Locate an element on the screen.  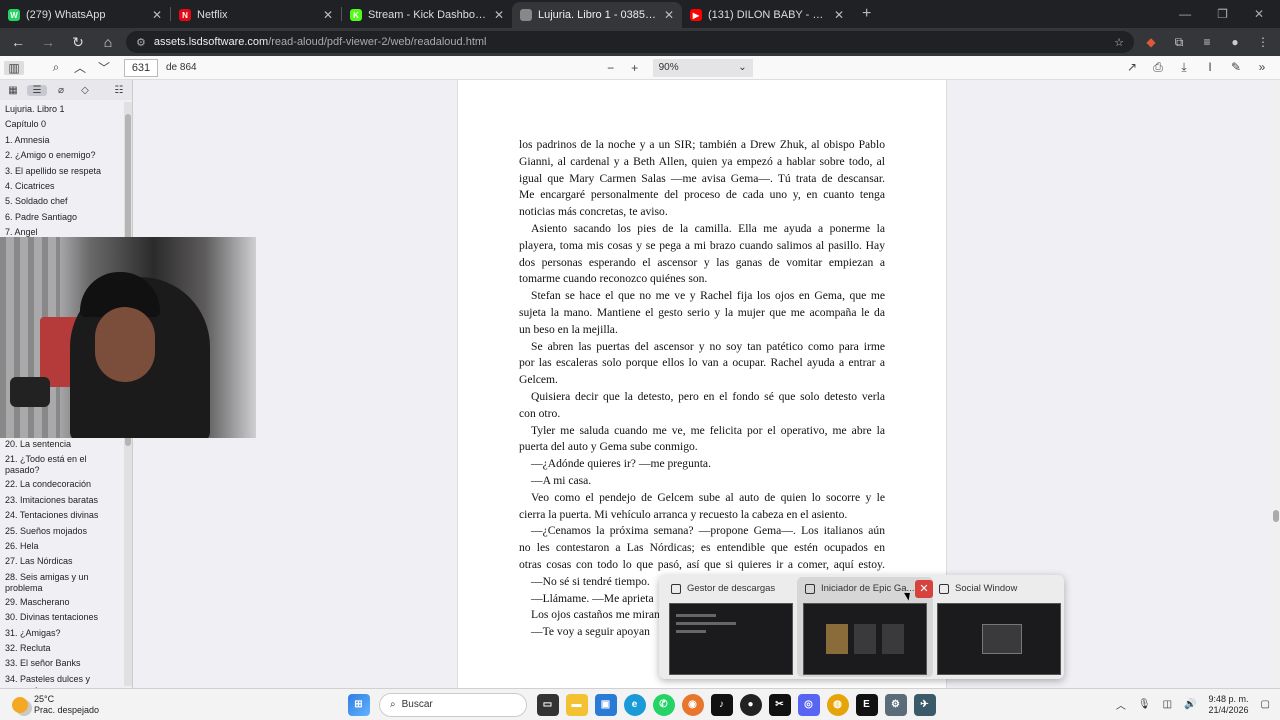
outline-item: 26. Hela is located at coordinates (64, 546).